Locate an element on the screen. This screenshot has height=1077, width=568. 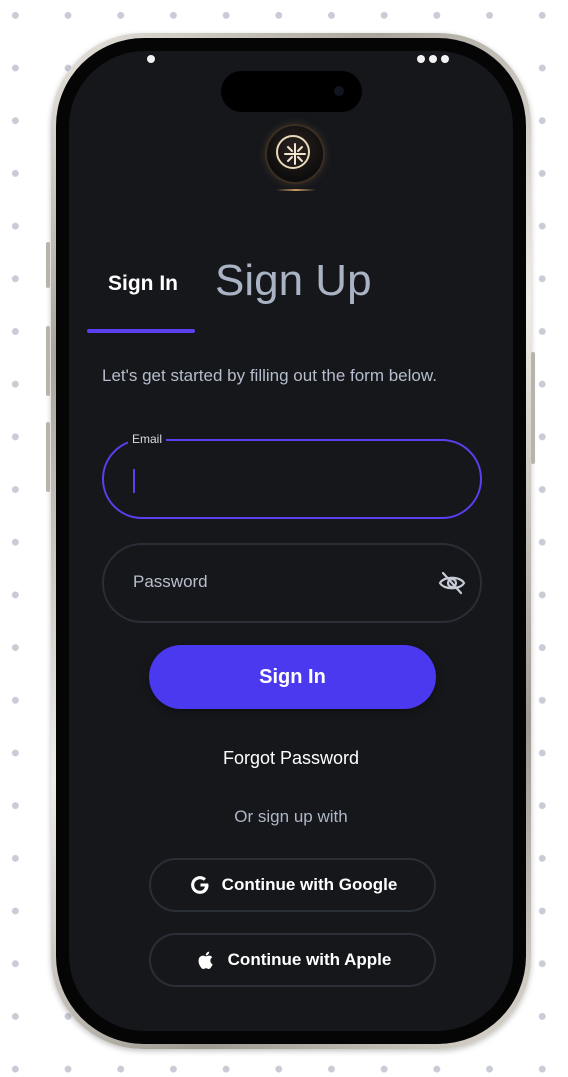
action-button is located at coordinates (48, 265).